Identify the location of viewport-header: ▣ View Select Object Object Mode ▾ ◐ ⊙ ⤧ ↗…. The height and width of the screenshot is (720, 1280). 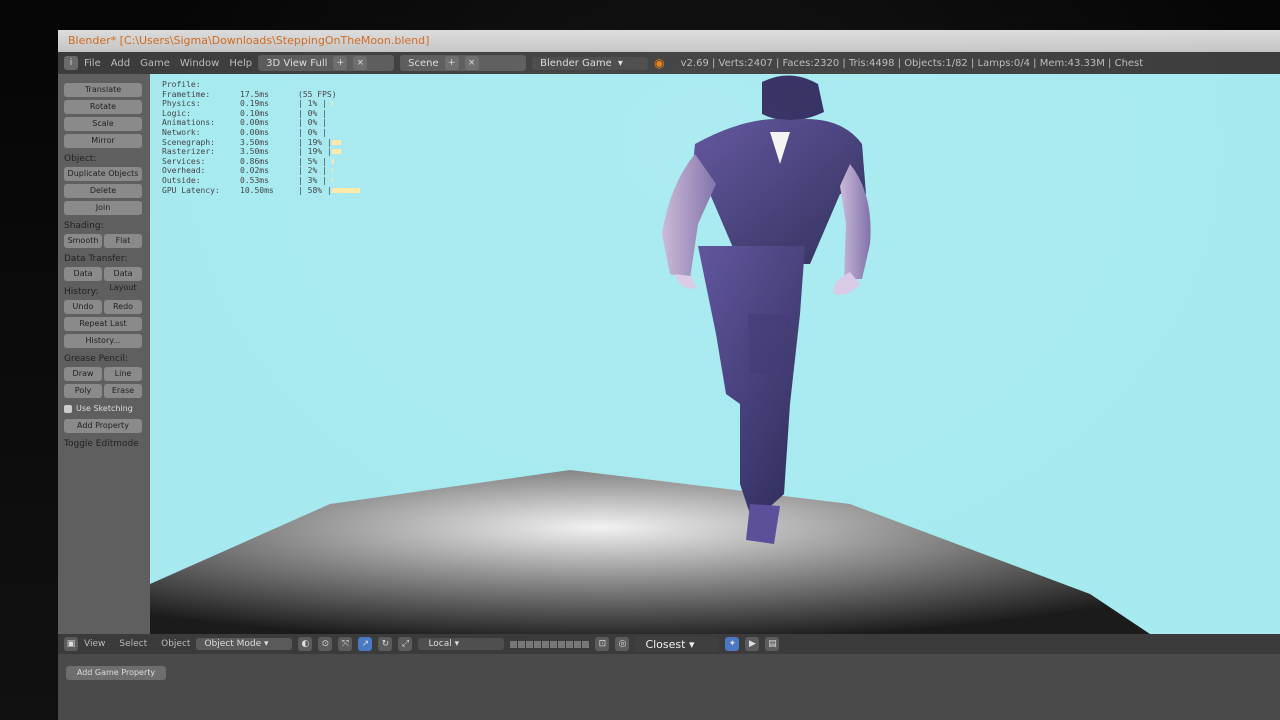
(669, 644).